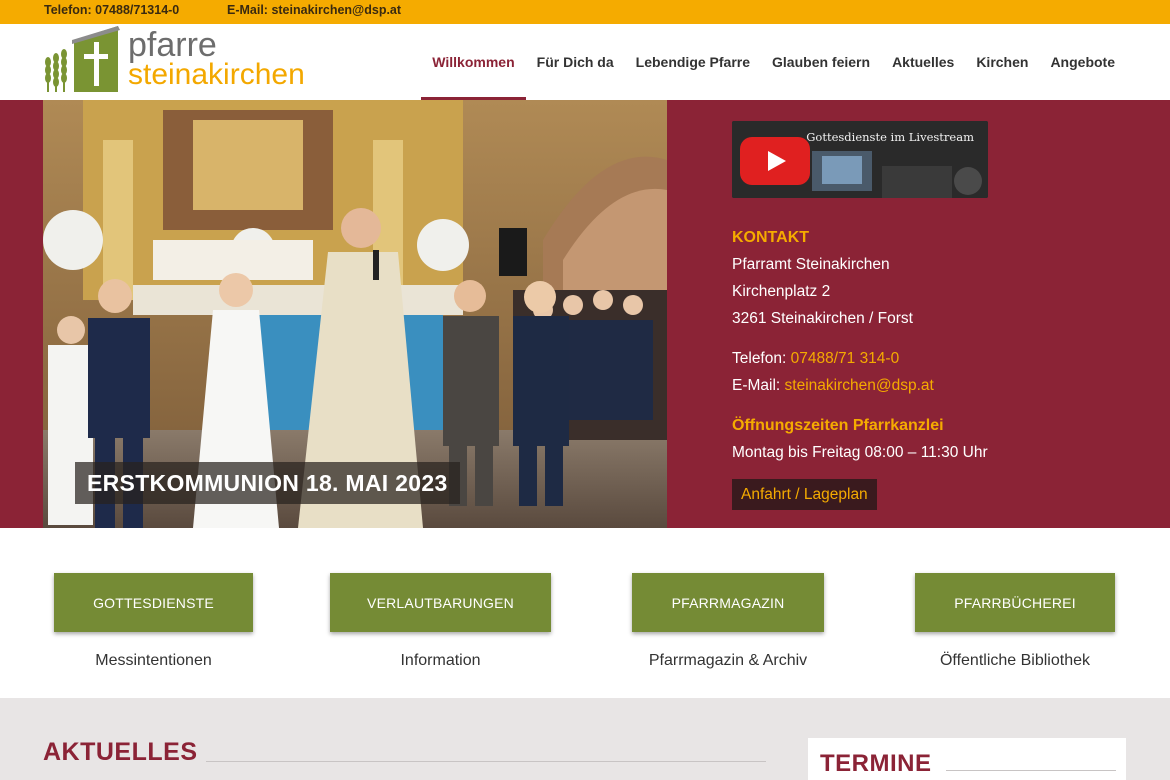 The image size is (1170, 780). What do you see at coordinates (440, 602) in the screenshot?
I see `verlautbarungen-button: VERLAUTBARUNGEN` at bounding box center [440, 602].